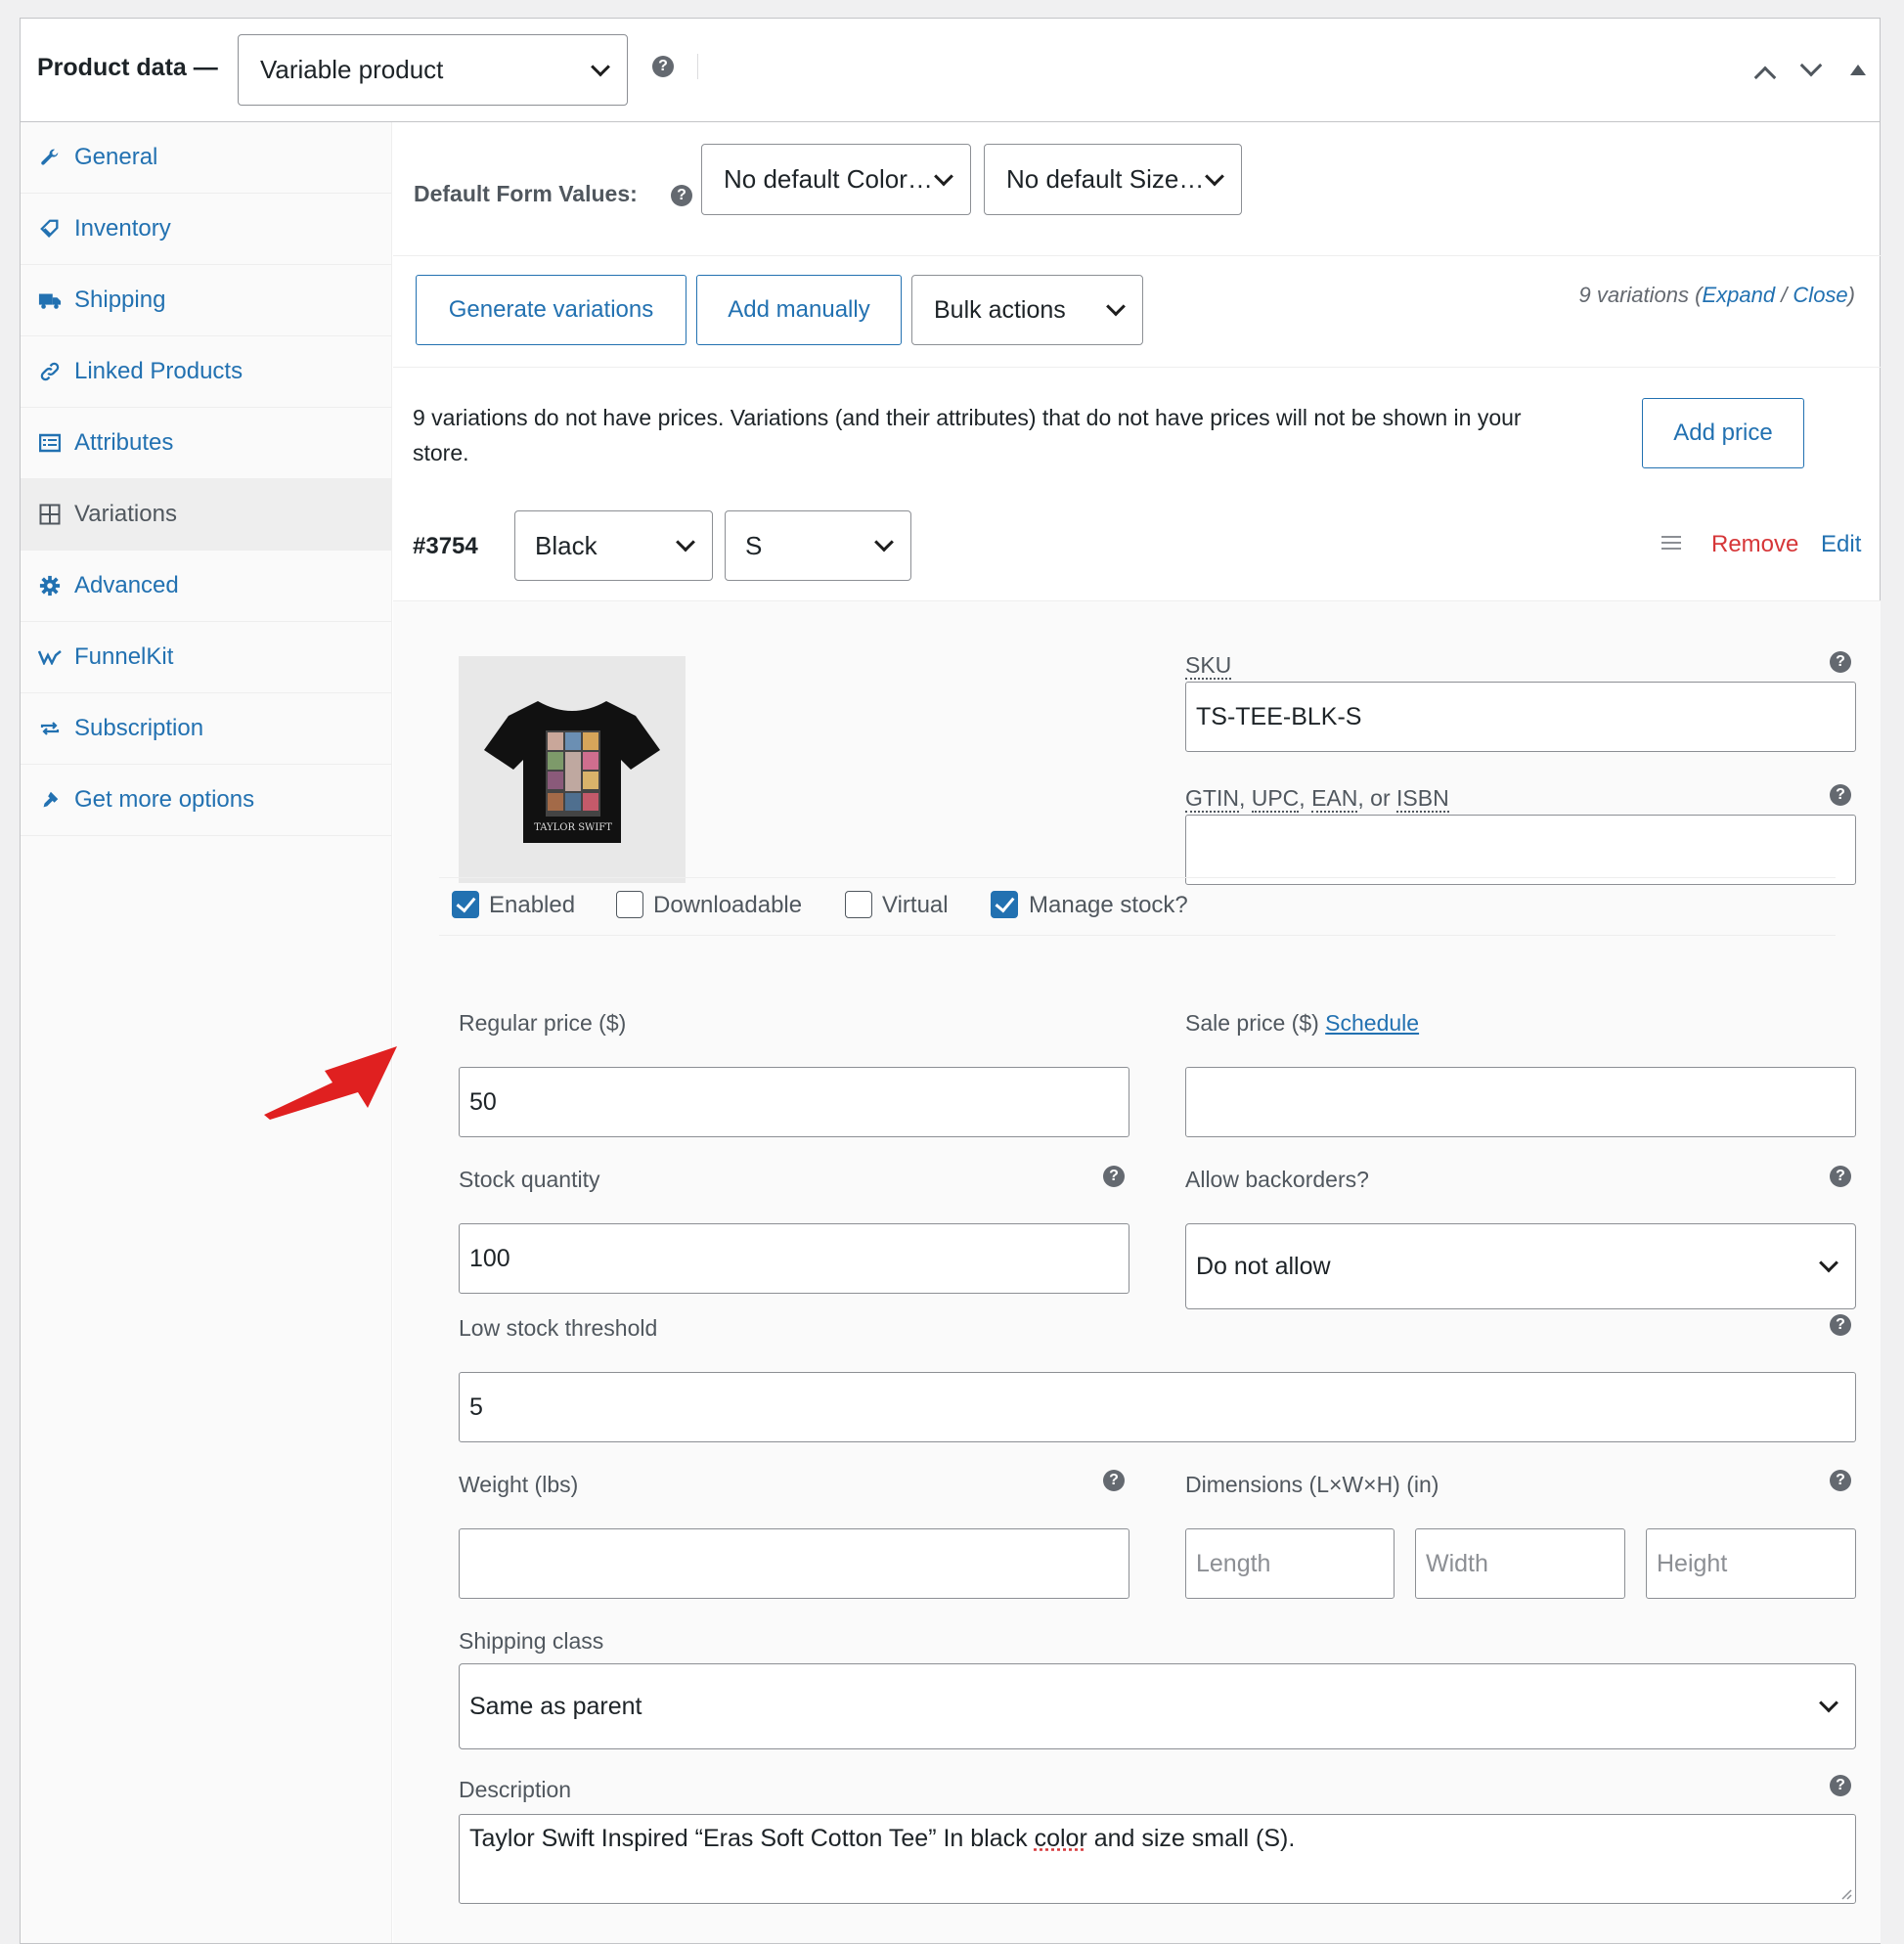  What do you see at coordinates (794, 1563) in the screenshot?
I see `weight-input` at bounding box center [794, 1563].